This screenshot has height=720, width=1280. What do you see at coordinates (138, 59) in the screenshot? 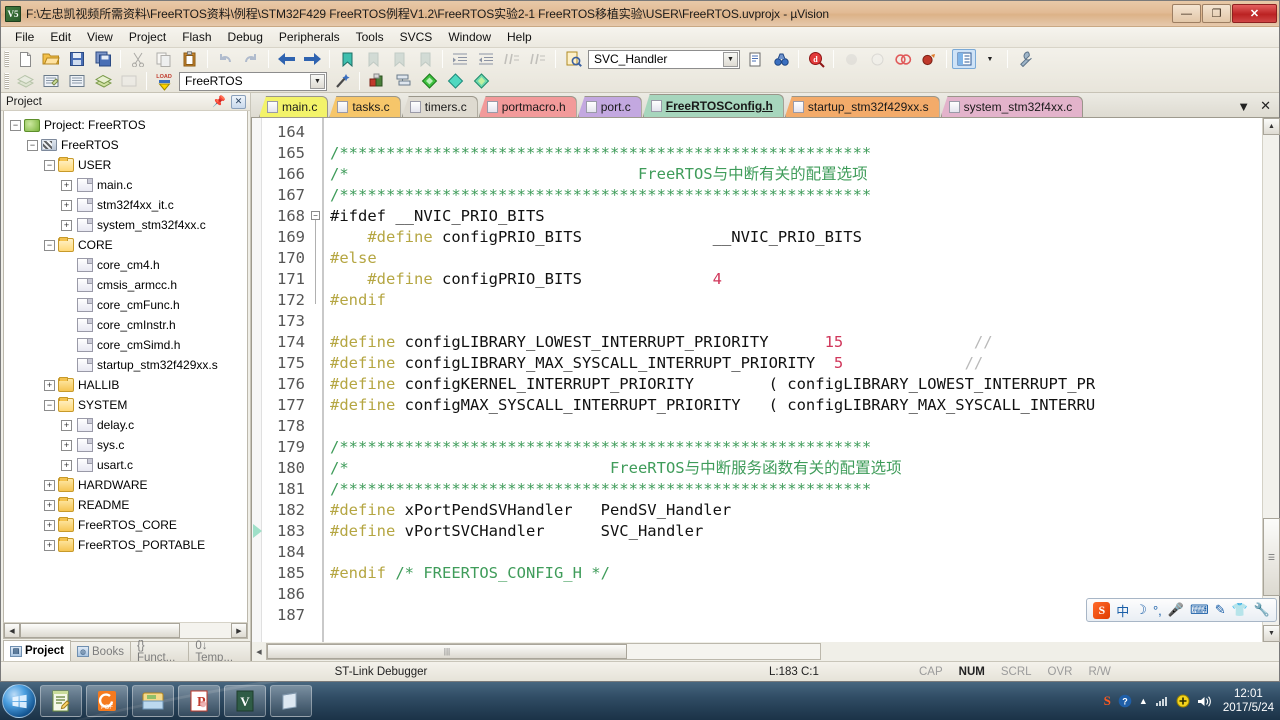
I see `cut-button` at bounding box center [138, 59].